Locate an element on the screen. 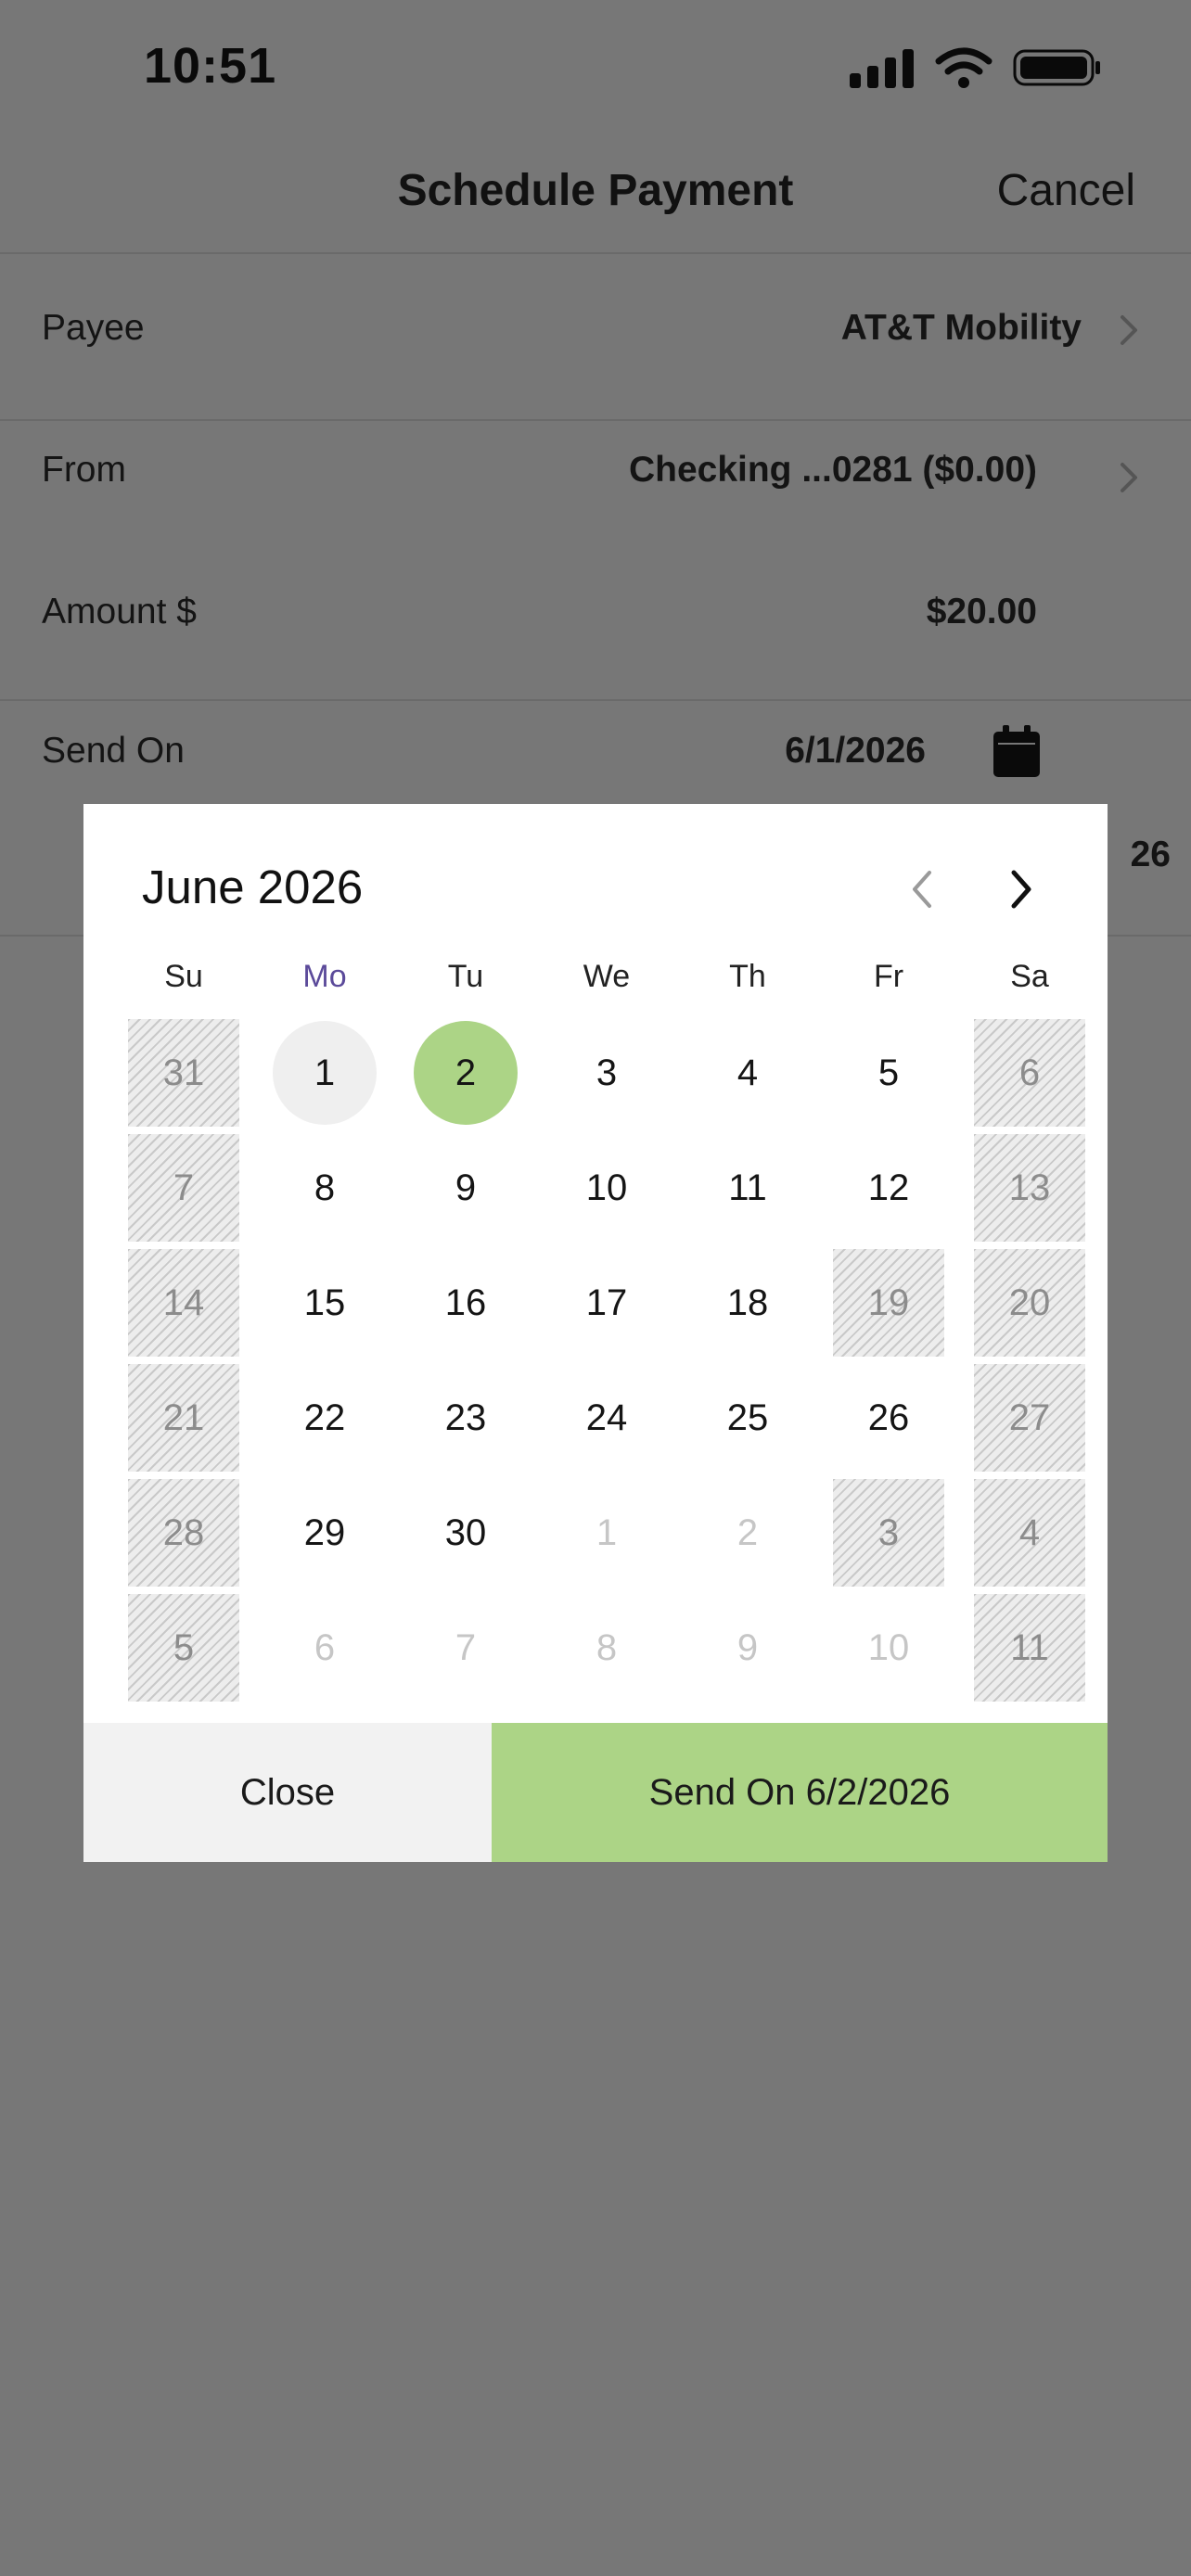 The height and width of the screenshot is (2576, 1191). weekday-label: Th is located at coordinates (747, 977).